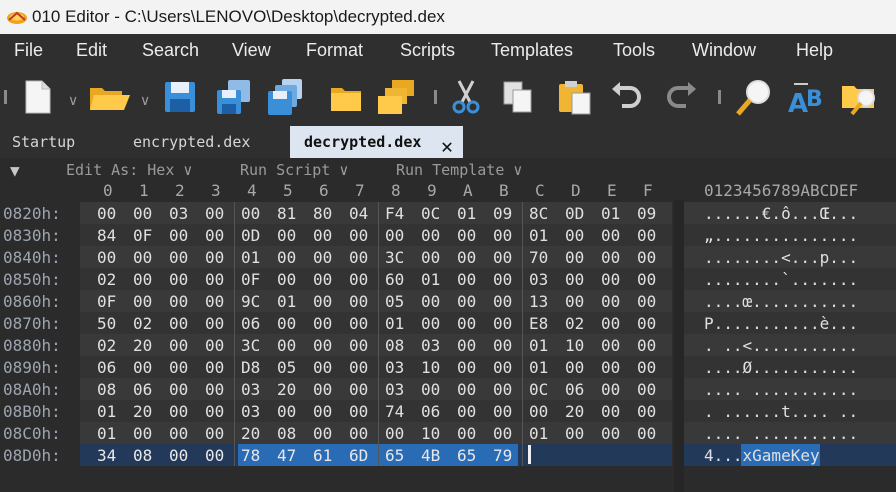 This screenshot has width=896, height=492. I want to click on hex-byte: 79, so click(502, 455).